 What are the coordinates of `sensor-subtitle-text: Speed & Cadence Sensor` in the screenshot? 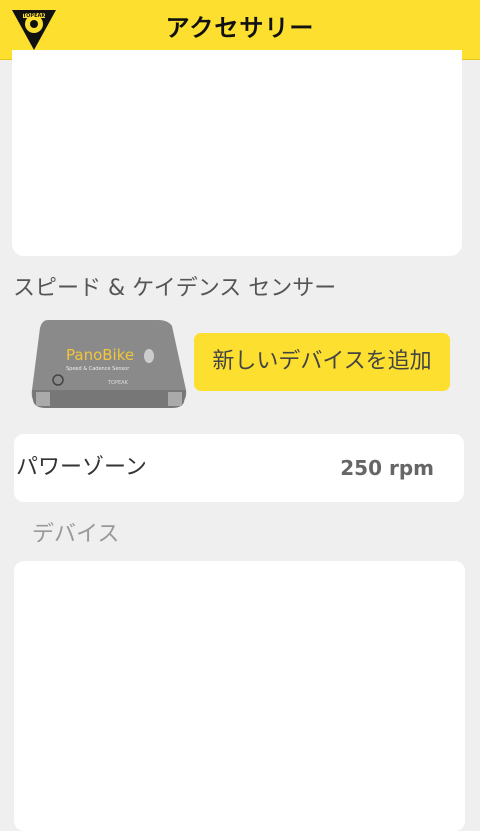 It's located at (98, 369).